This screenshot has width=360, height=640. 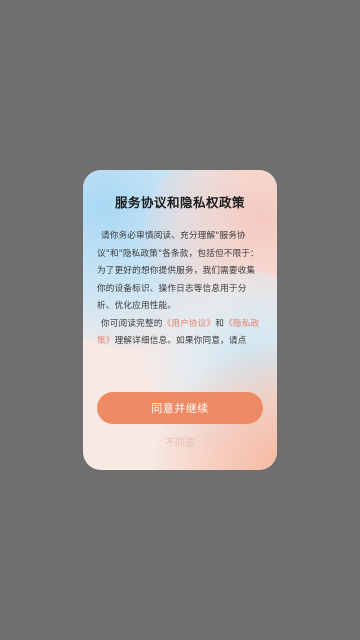 What do you see at coordinates (180, 408) in the screenshot?
I see `agree-and-continue-button: 同意并继续` at bounding box center [180, 408].